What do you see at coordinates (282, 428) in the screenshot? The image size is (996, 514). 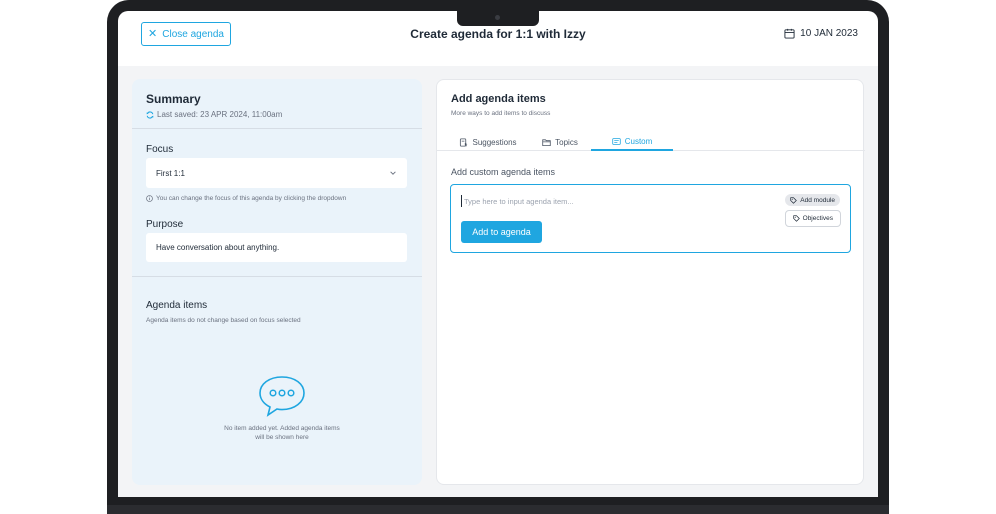 I see `empty-state-line-1: No item added yet. Added agenda items` at bounding box center [282, 428].